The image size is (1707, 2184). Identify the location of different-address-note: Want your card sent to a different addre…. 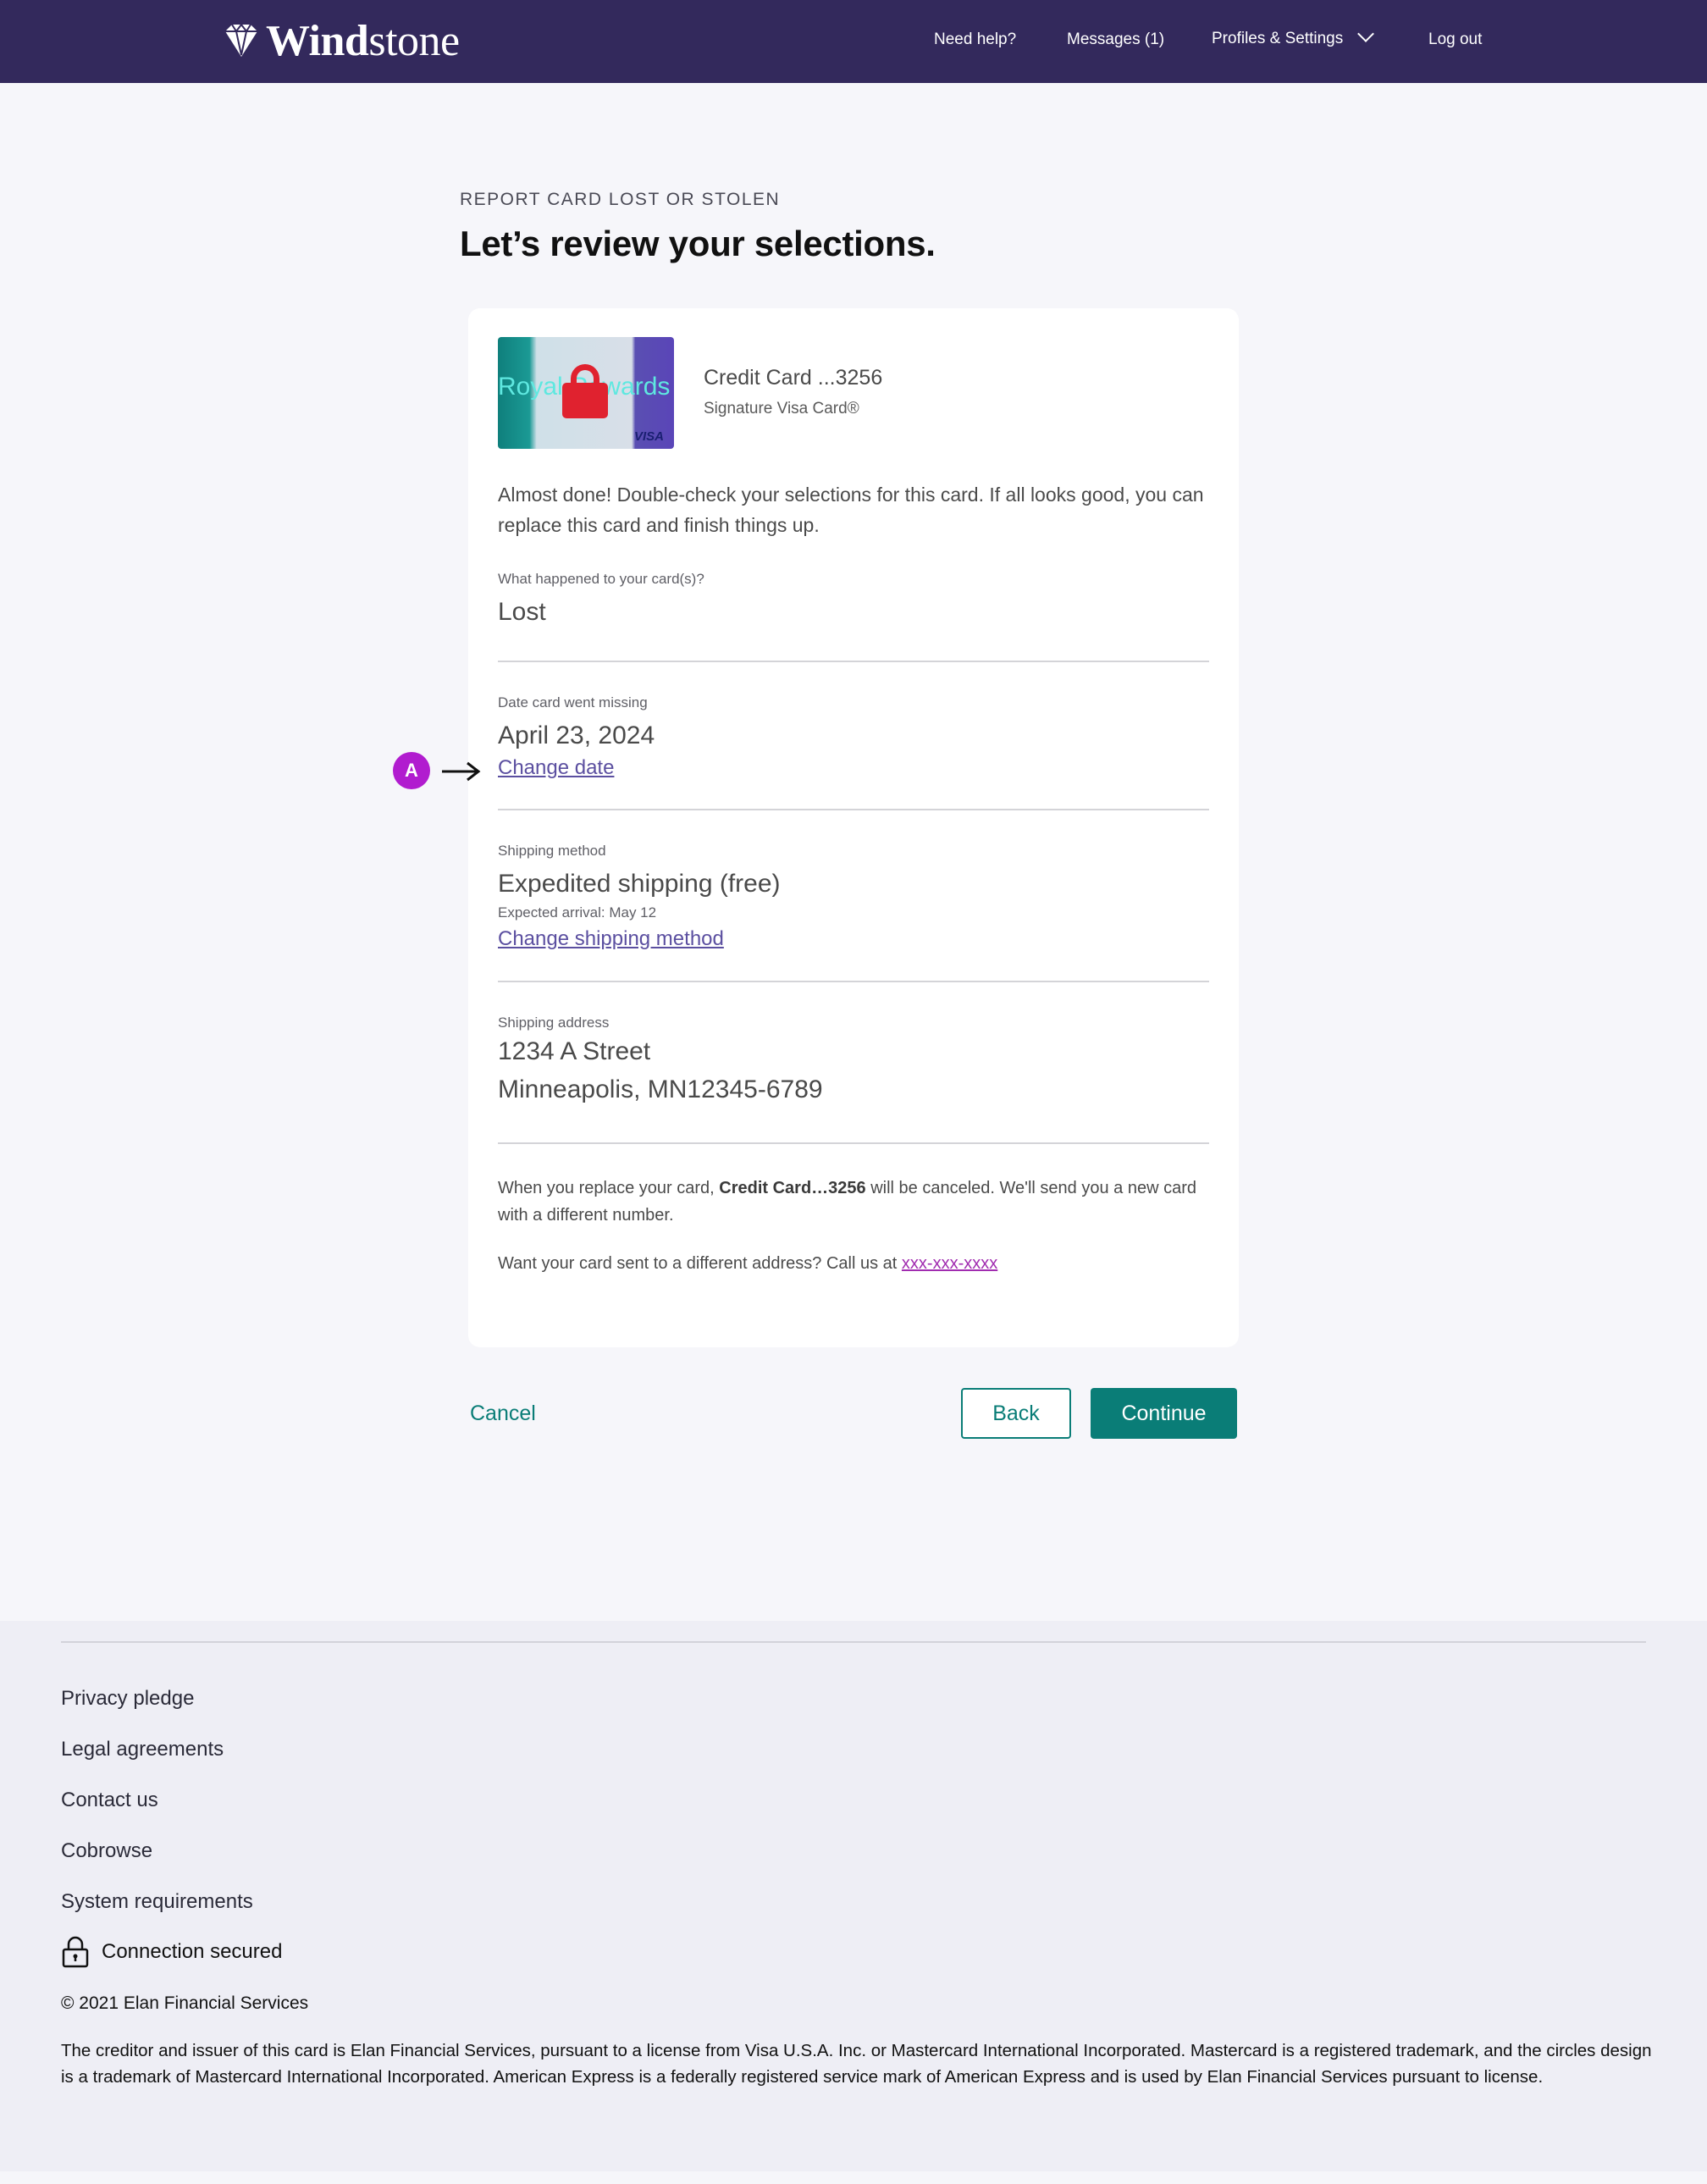
(858, 1263).